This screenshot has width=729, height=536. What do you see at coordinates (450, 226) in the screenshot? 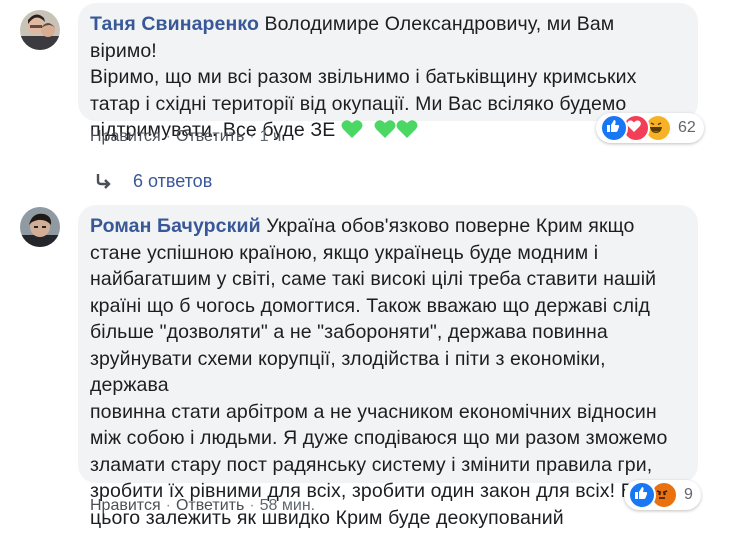
I see `comment-line: Україна обов'язково поверне Крим якщо` at bounding box center [450, 226].